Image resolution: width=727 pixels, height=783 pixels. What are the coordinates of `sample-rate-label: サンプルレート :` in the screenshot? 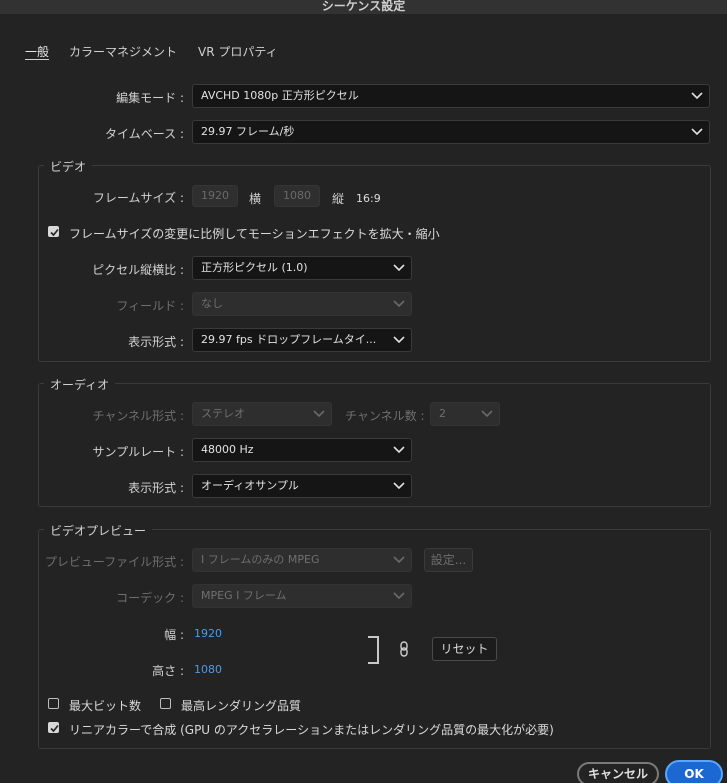 It's located at (138, 452).